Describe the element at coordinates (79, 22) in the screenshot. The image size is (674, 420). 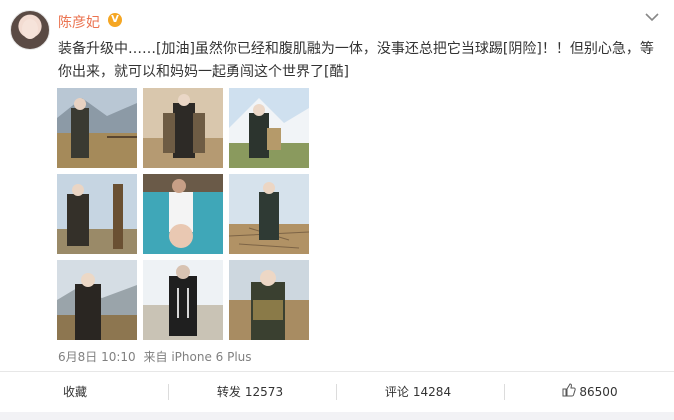
I see `username: 陈彦妃` at that location.